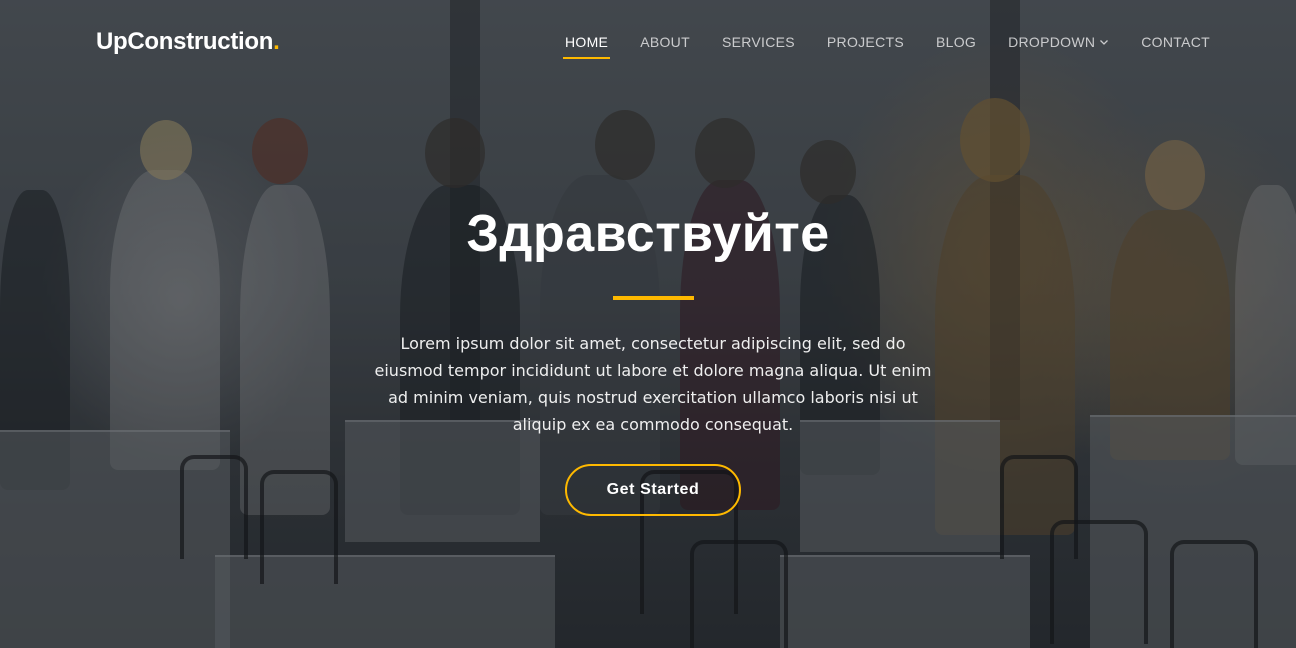 The width and height of the screenshot is (1296, 648). What do you see at coordinates (1052, 42) in the screenshot?
I see `nav-item-label: DROPDOWN` at bounding box center [1052, 42].